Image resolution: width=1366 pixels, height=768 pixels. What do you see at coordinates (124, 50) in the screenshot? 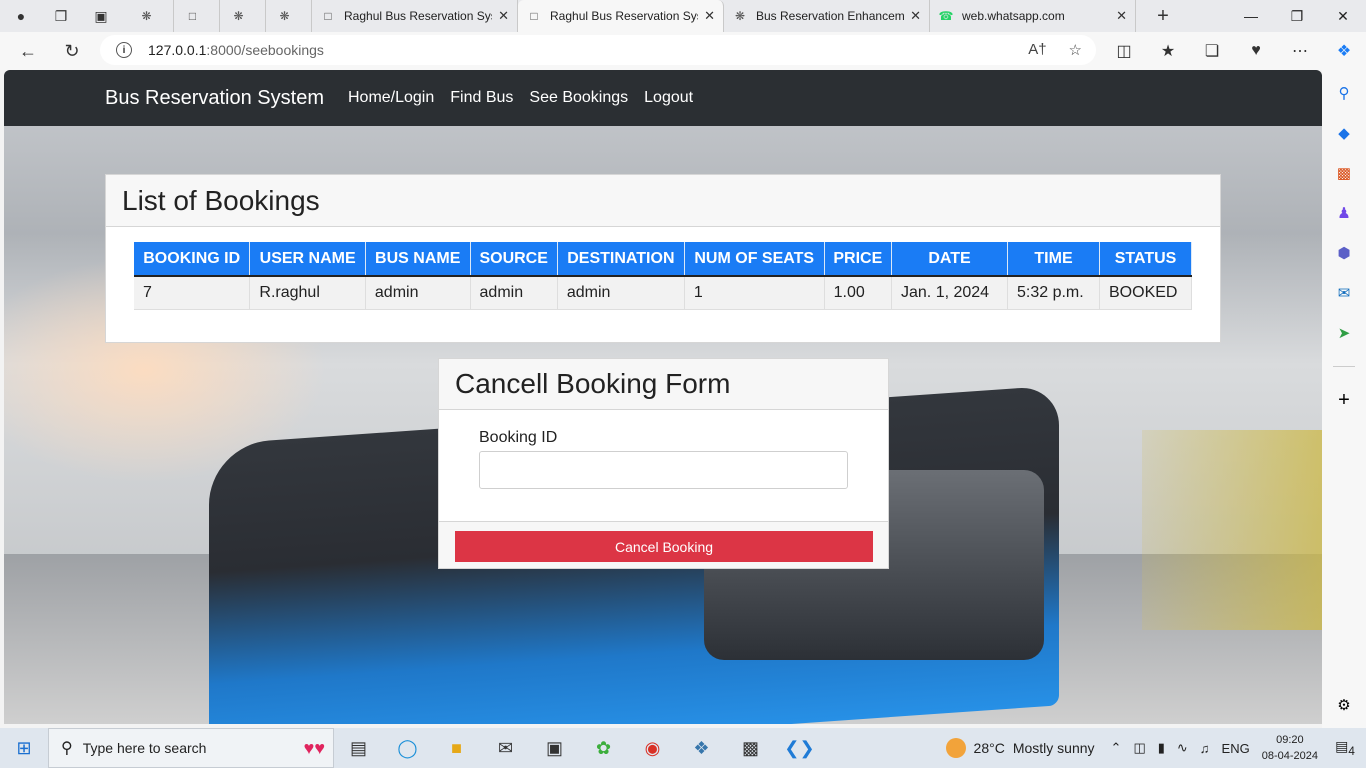
I see `info-icon: i` at bounding box center [124, 50].